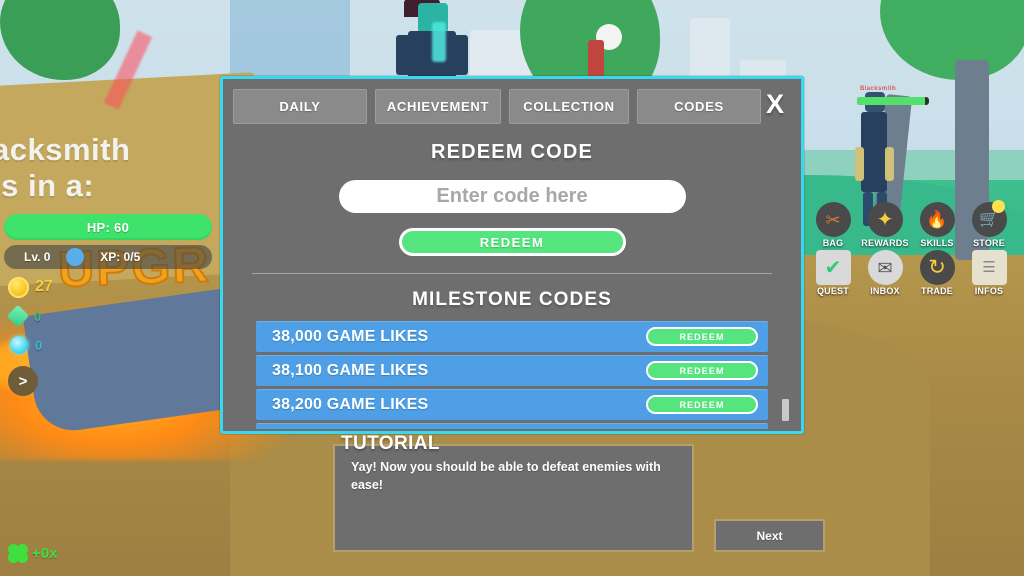 The height and width of the screenshot is (576, 1024). What do you see at coordinates (512, 196) in the screenshot?
I see `code-input` at bounding box center [512, 196].